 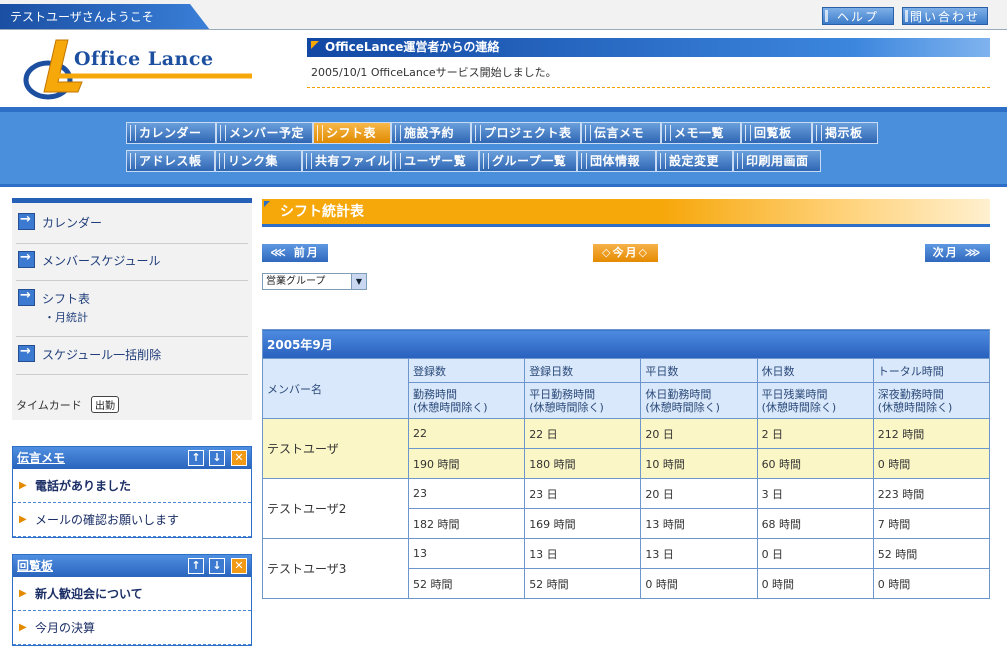 I want to click on sidebar-item-label: カレンダー, so click(x=72, y=223).